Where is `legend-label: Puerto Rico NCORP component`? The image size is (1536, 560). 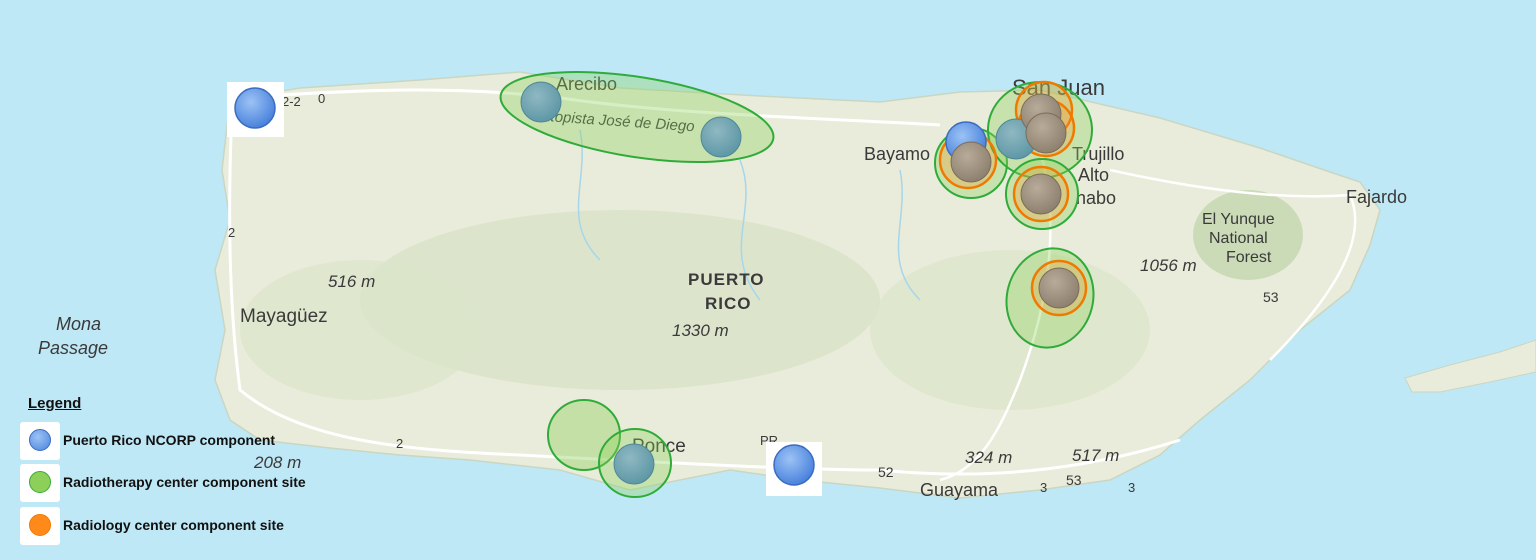
legend-label: Puerto Rico NCORP component is located at coordinates (169, 440).